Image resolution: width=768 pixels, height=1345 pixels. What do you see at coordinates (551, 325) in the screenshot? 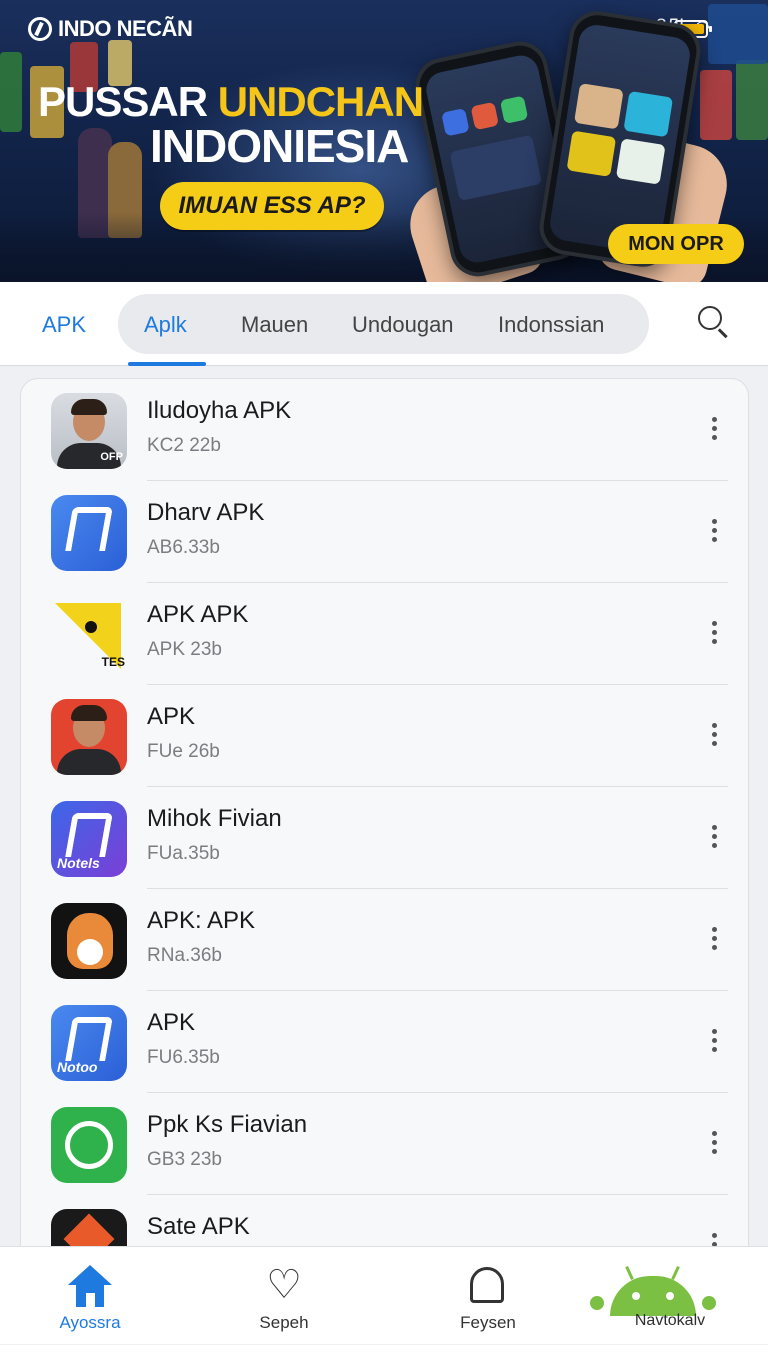
I see `tab-indonssian: Indonssian` at bounding box center [551, 325].